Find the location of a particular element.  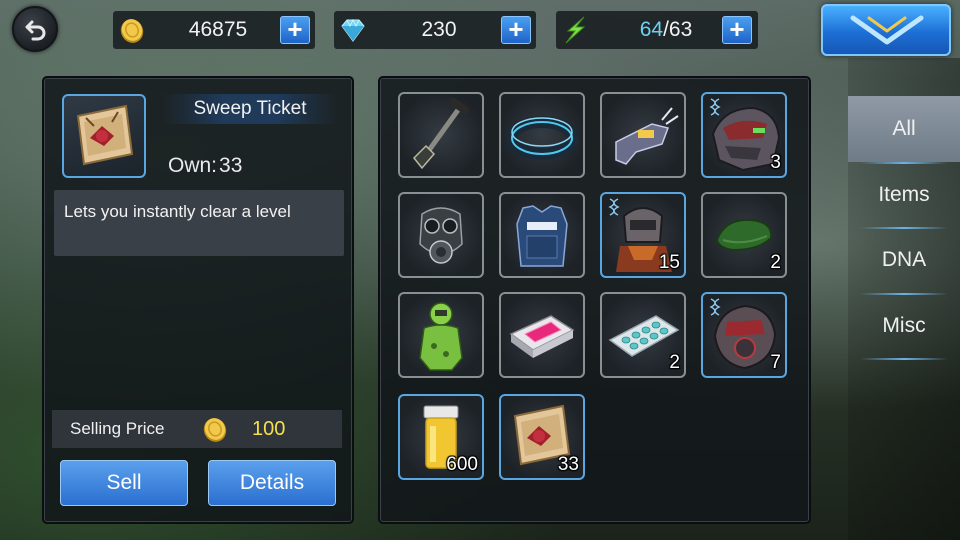

shovel-icon is located at coordinates (441, 133).